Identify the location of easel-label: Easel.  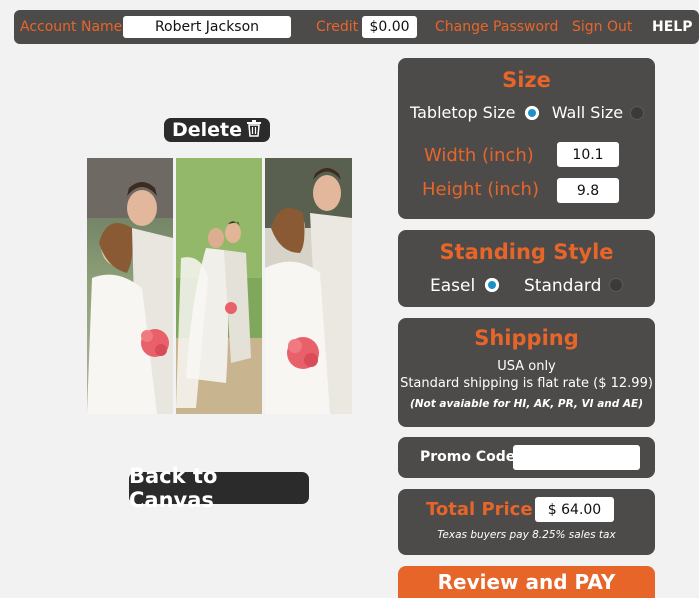
(453, 286).